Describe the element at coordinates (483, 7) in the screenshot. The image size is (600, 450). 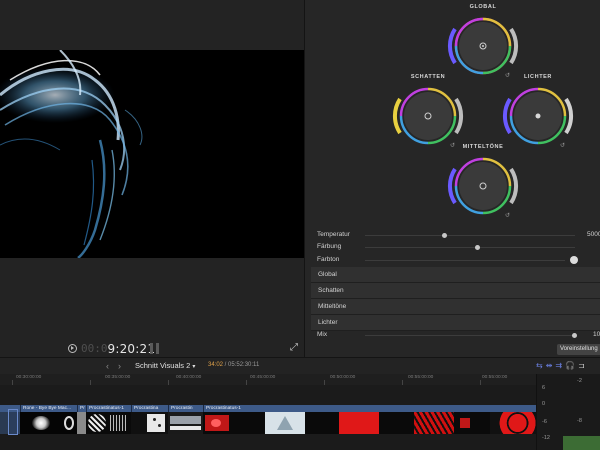
I see `wheel-label-global: GLOBAL` at that location.